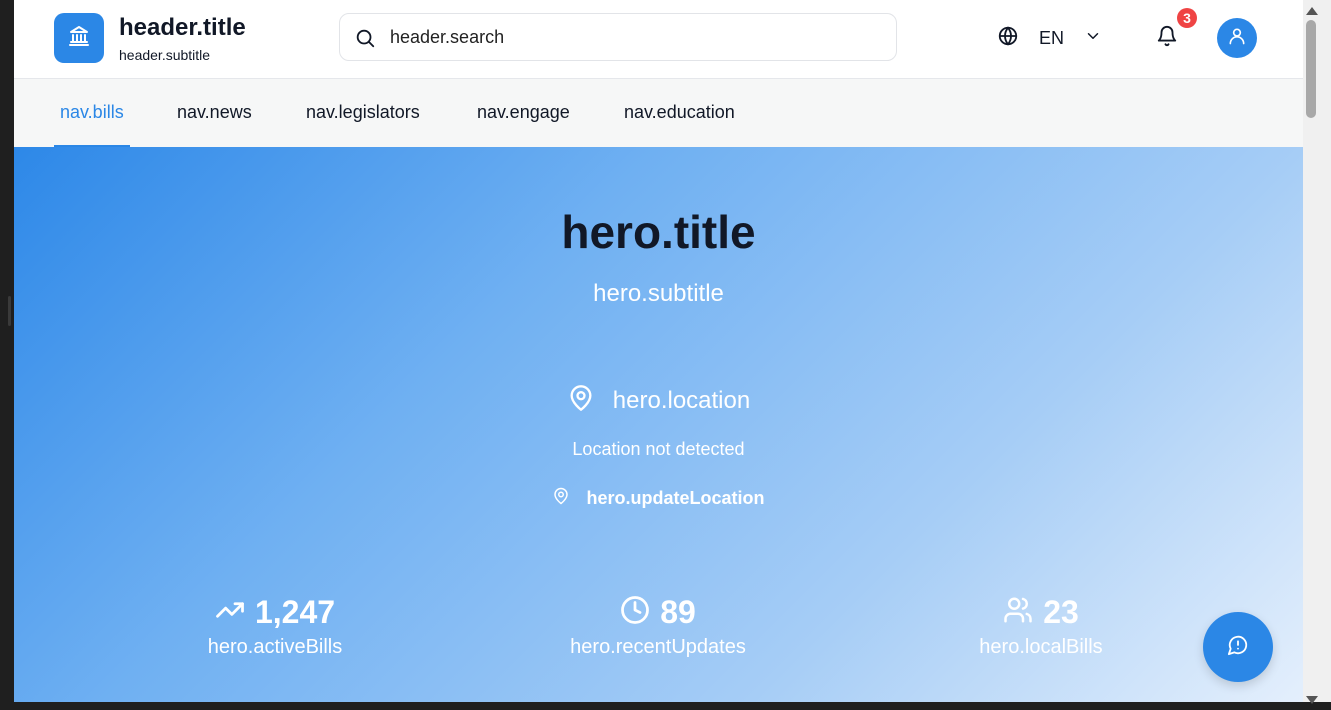  What do you see at coordinates (1018, 612) in the screenshot?
I see `users-icon` at bounding box center [1018, 612].